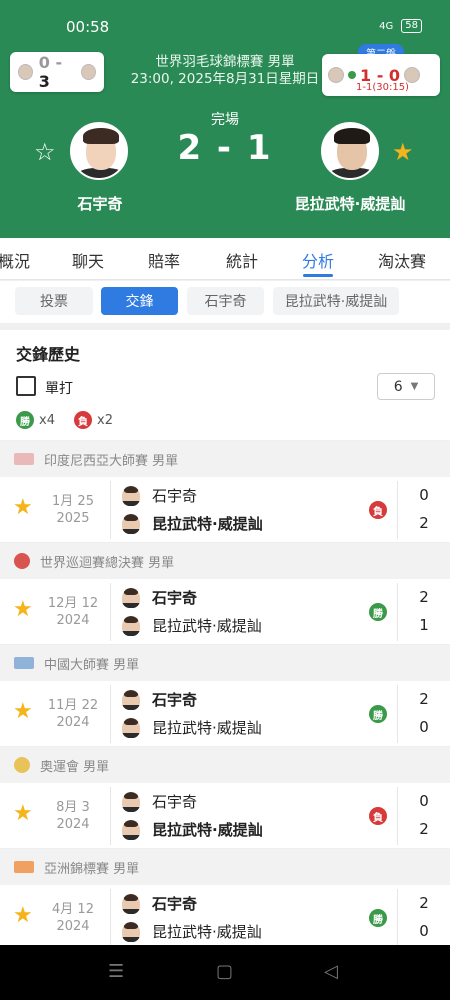 The width and height of the screenshot is (450, 1000). Describe the element at coordinates (242, 260) in the screenshot. I see `tab-stats: 統計` at that location.